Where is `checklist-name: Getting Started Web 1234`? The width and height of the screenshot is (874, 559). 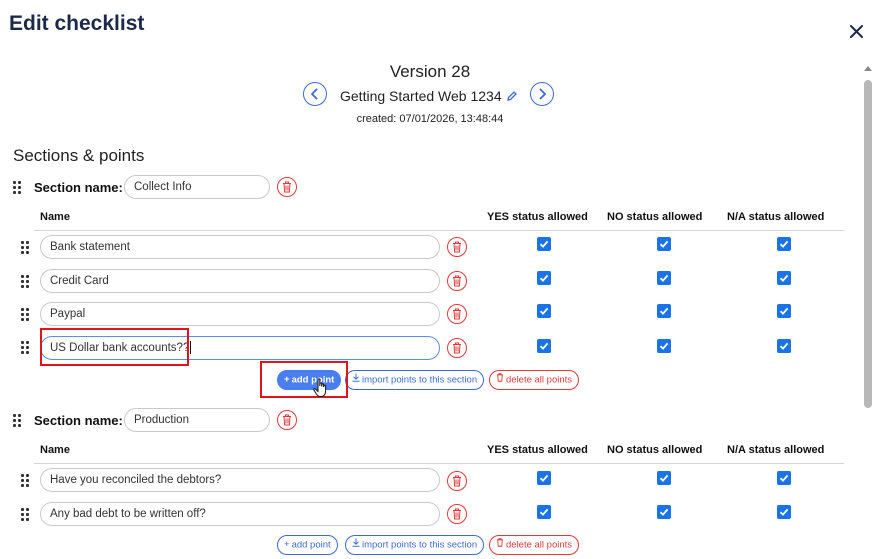 checklist-name: Getting Started Web 1234 is located at coordinates (421, 96).